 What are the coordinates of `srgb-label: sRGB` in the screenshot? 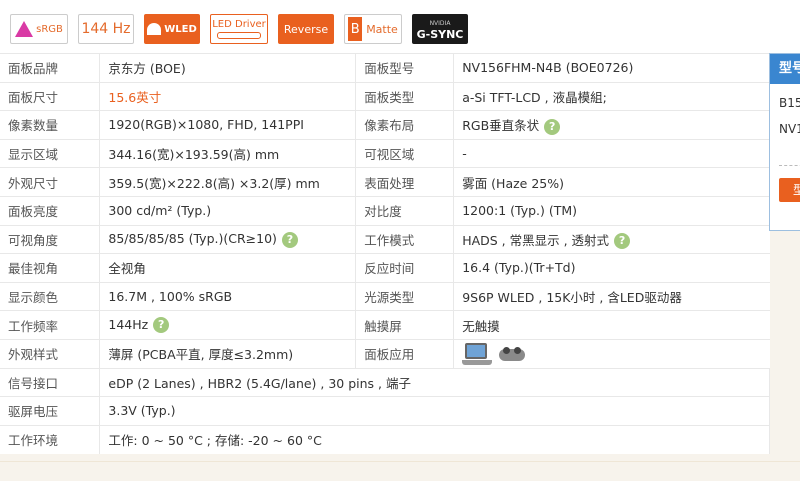 It's located at (49, 29).